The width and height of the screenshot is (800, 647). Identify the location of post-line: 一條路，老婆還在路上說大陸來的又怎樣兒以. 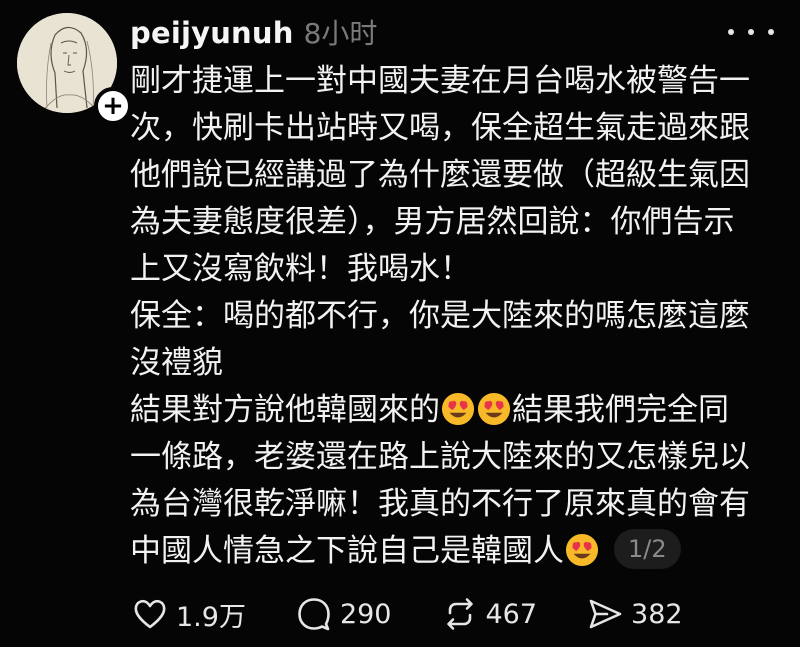
(440, 457).